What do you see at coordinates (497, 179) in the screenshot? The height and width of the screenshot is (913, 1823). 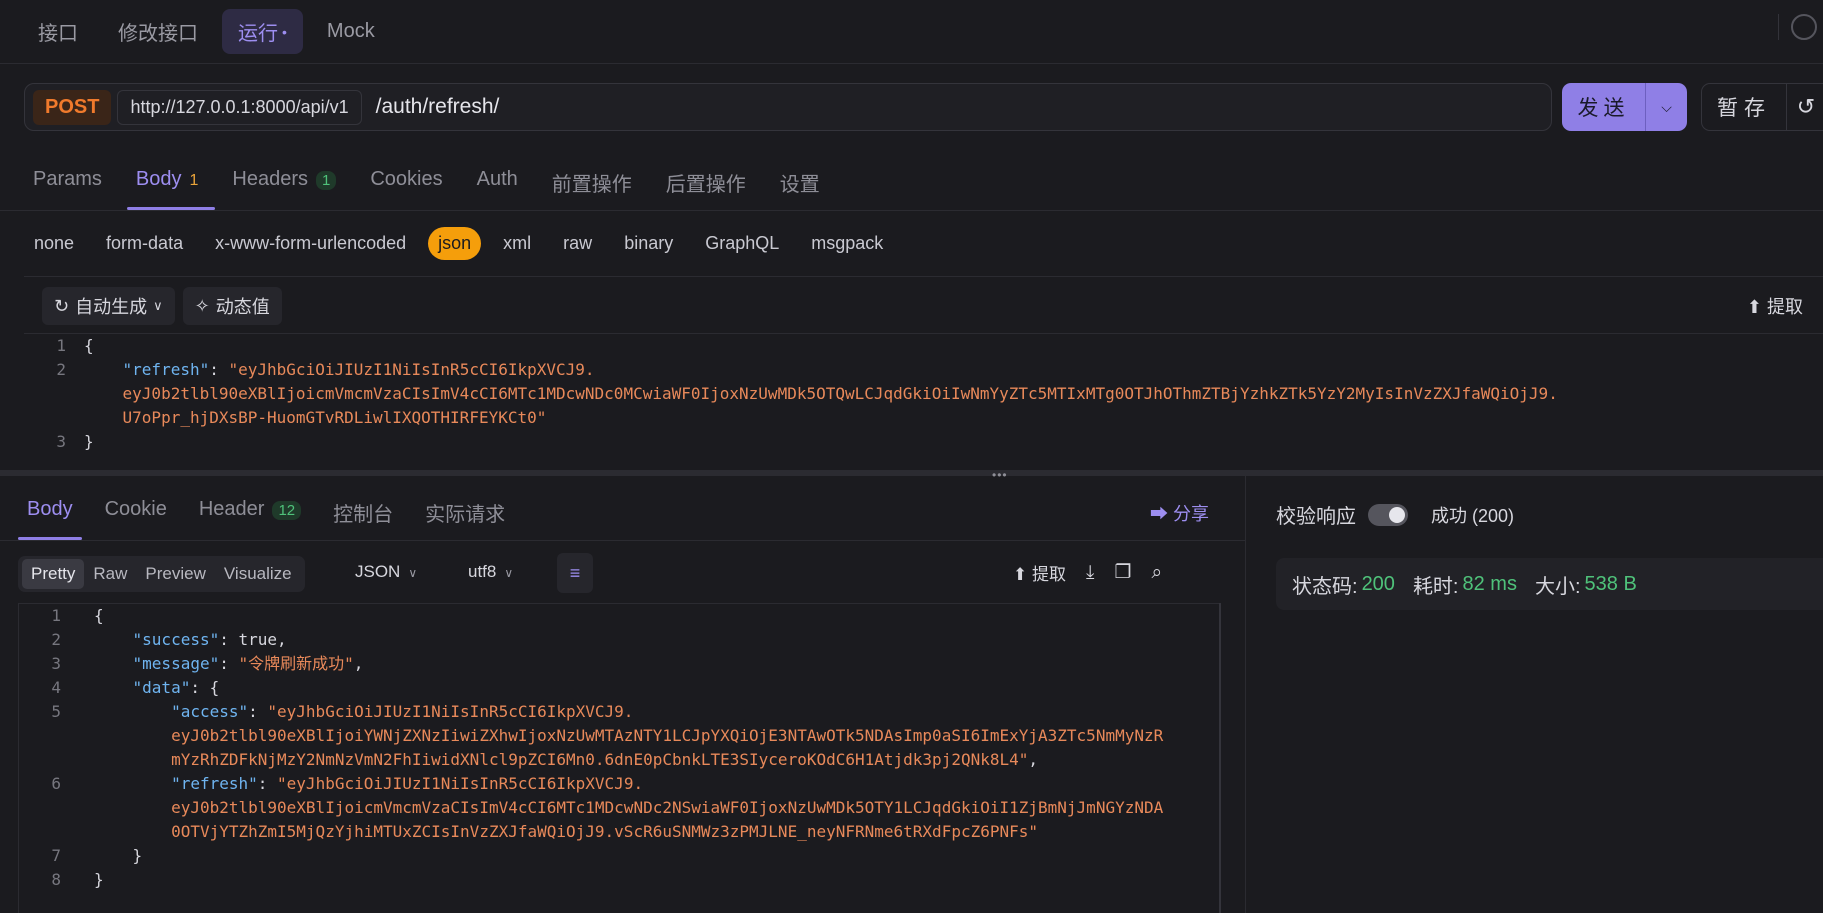 I see `tab-auth-label: Auth` at bounding box center [497, 179].